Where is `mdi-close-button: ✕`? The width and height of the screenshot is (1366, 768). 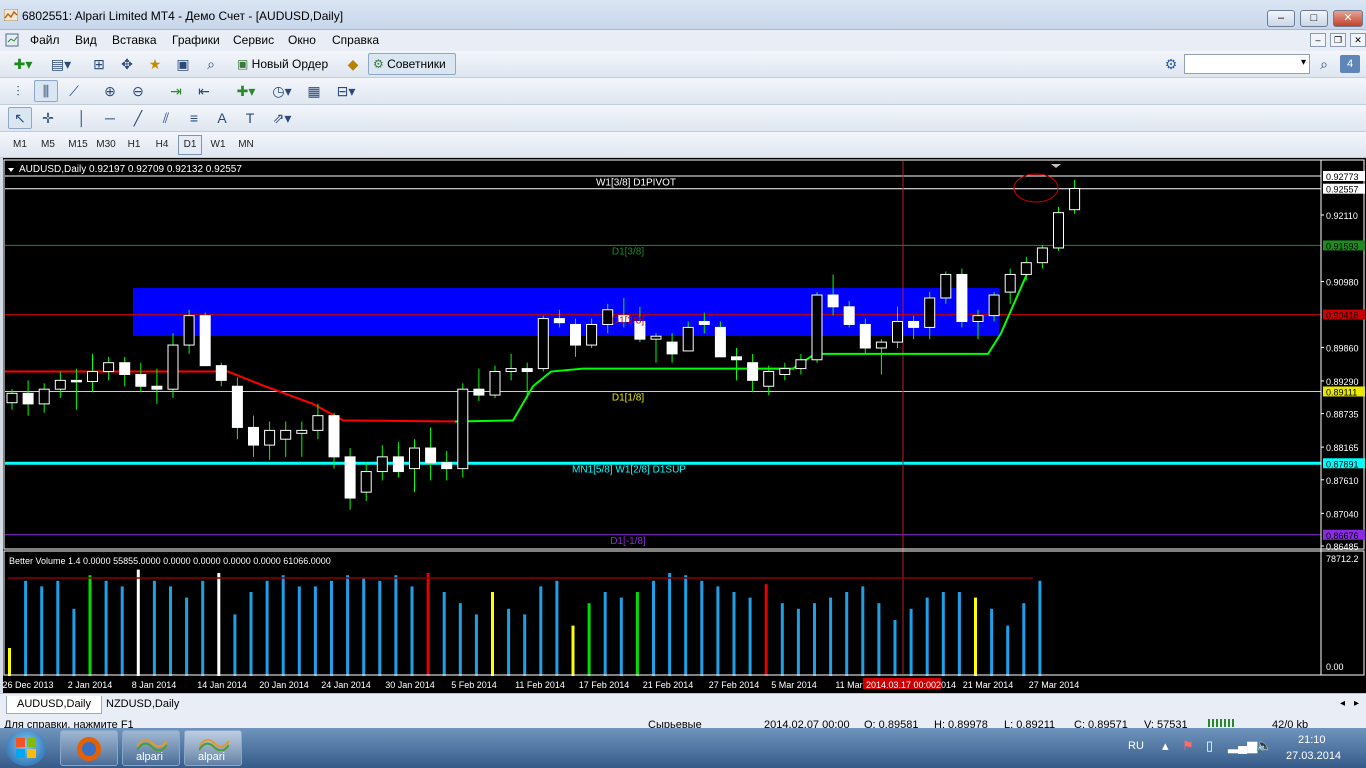 mdi-close-button: ✕ is located at coordinates (1358, 40).